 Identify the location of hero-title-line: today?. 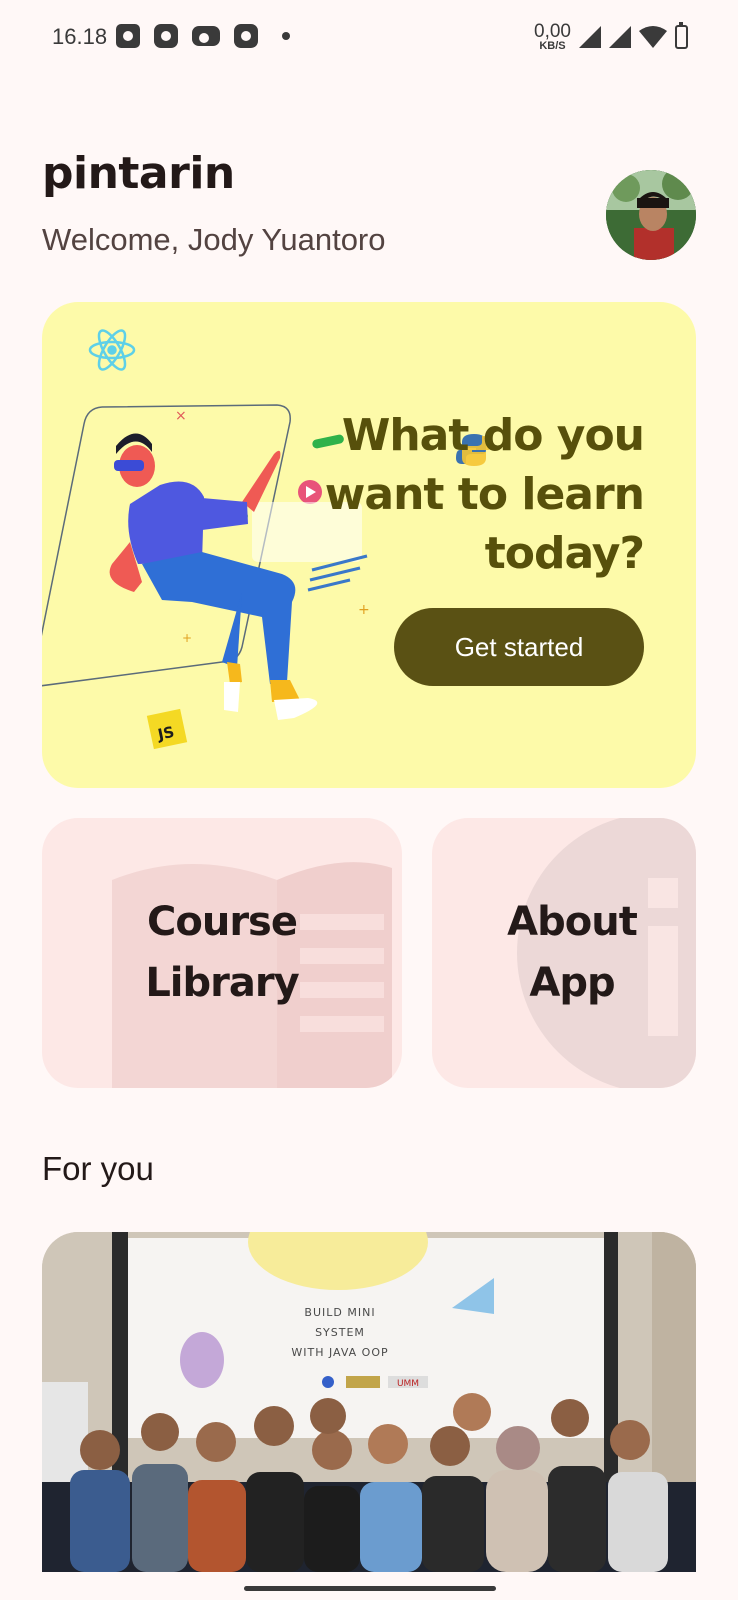
(564, 553).